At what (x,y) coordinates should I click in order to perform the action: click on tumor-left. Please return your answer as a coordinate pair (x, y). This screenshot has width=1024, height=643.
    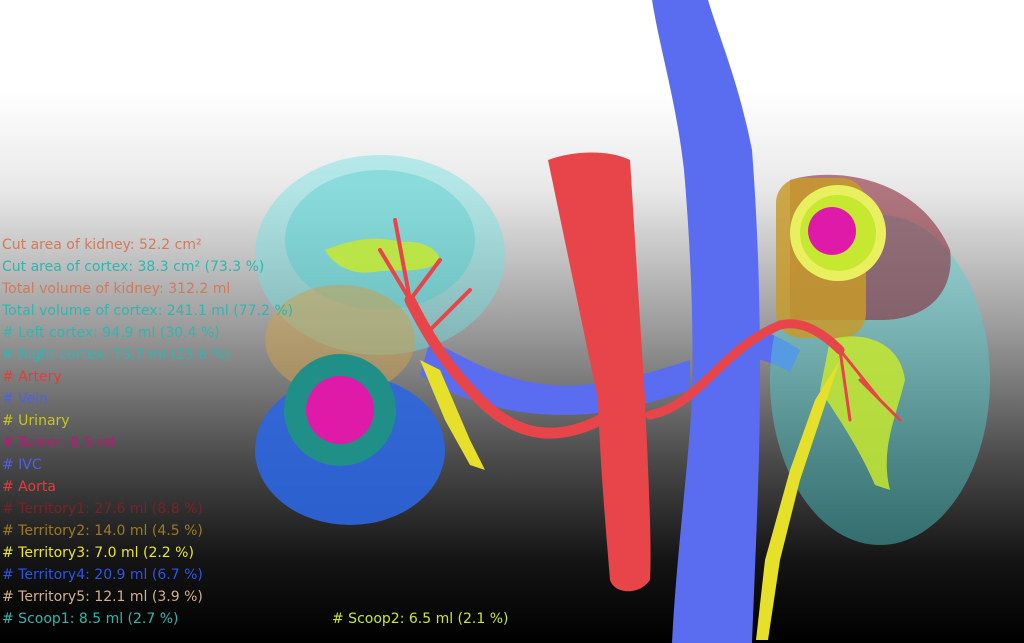
    Looking at the image, I should click on (340, 410).